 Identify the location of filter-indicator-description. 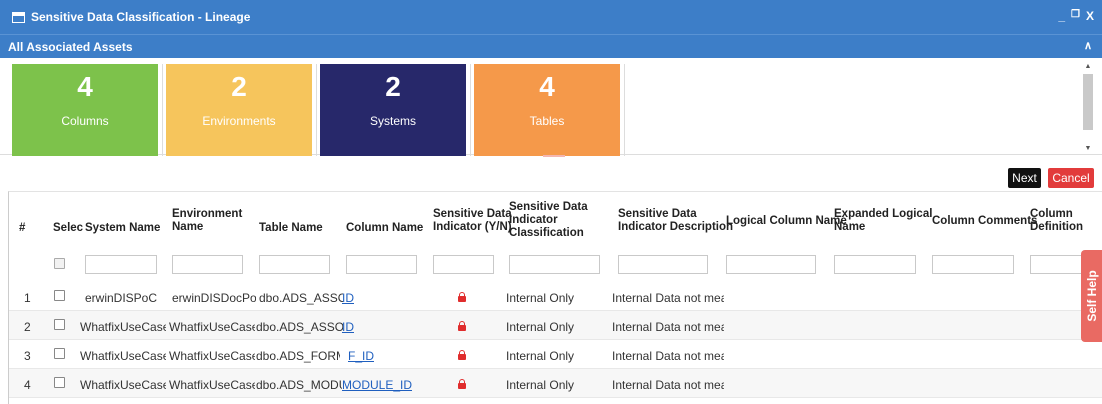
(663, 264).